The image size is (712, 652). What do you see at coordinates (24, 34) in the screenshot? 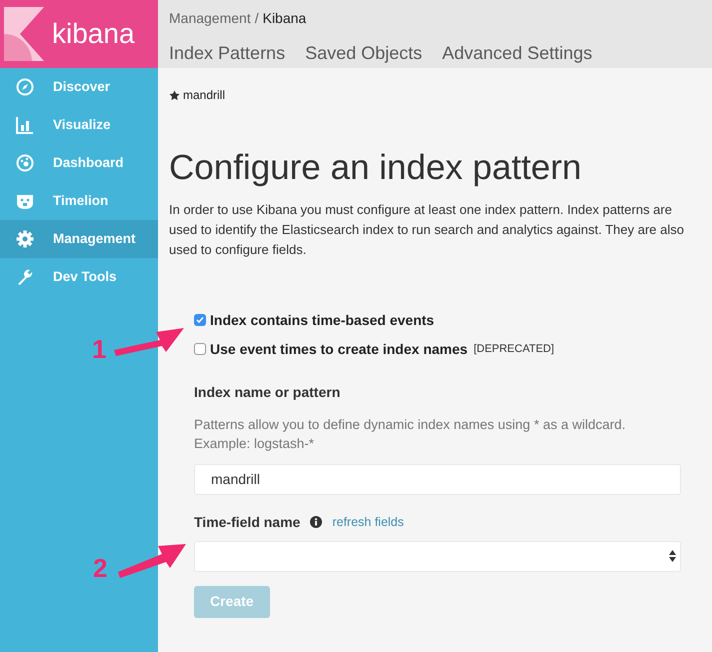
I see `logo-icon` at bounding box center [24, 34].